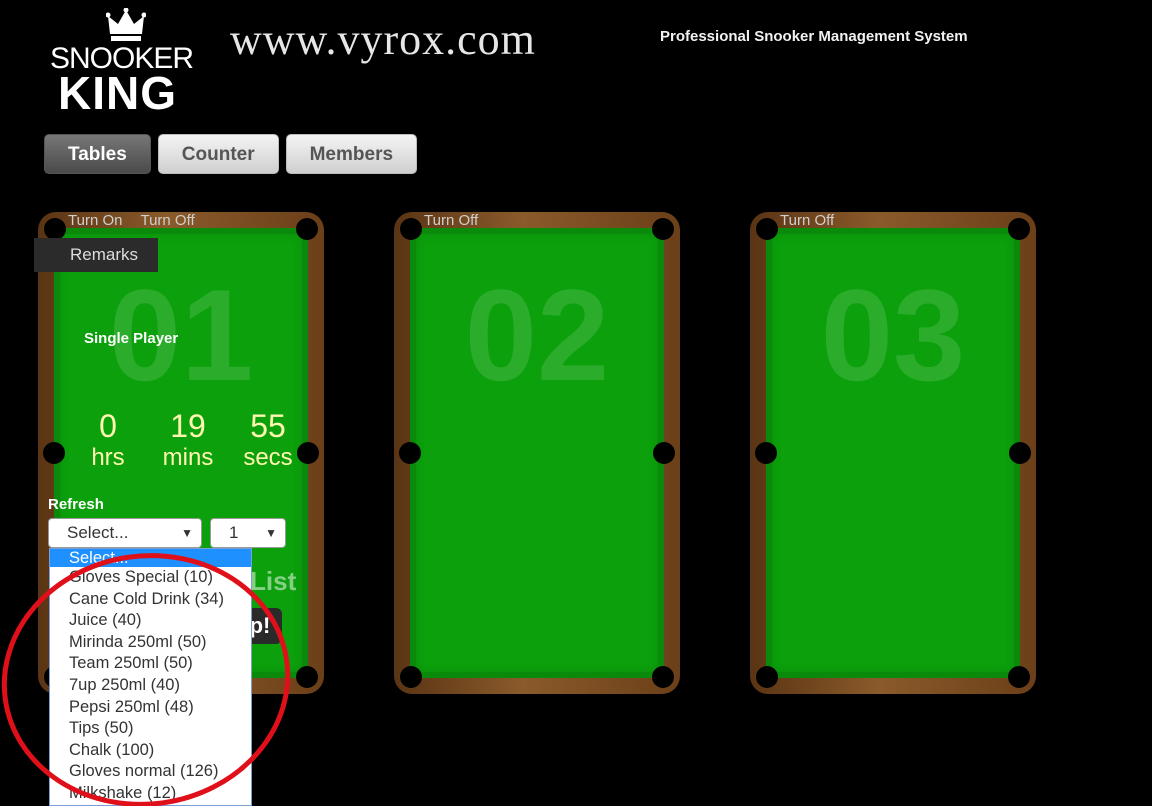 The width and height of the screenshot is (1152, 806). What do you see at coordinates (150, 729) in the screenshot?
I see `dropdown-option: Tips (50)` at bounding box center [150, 729].